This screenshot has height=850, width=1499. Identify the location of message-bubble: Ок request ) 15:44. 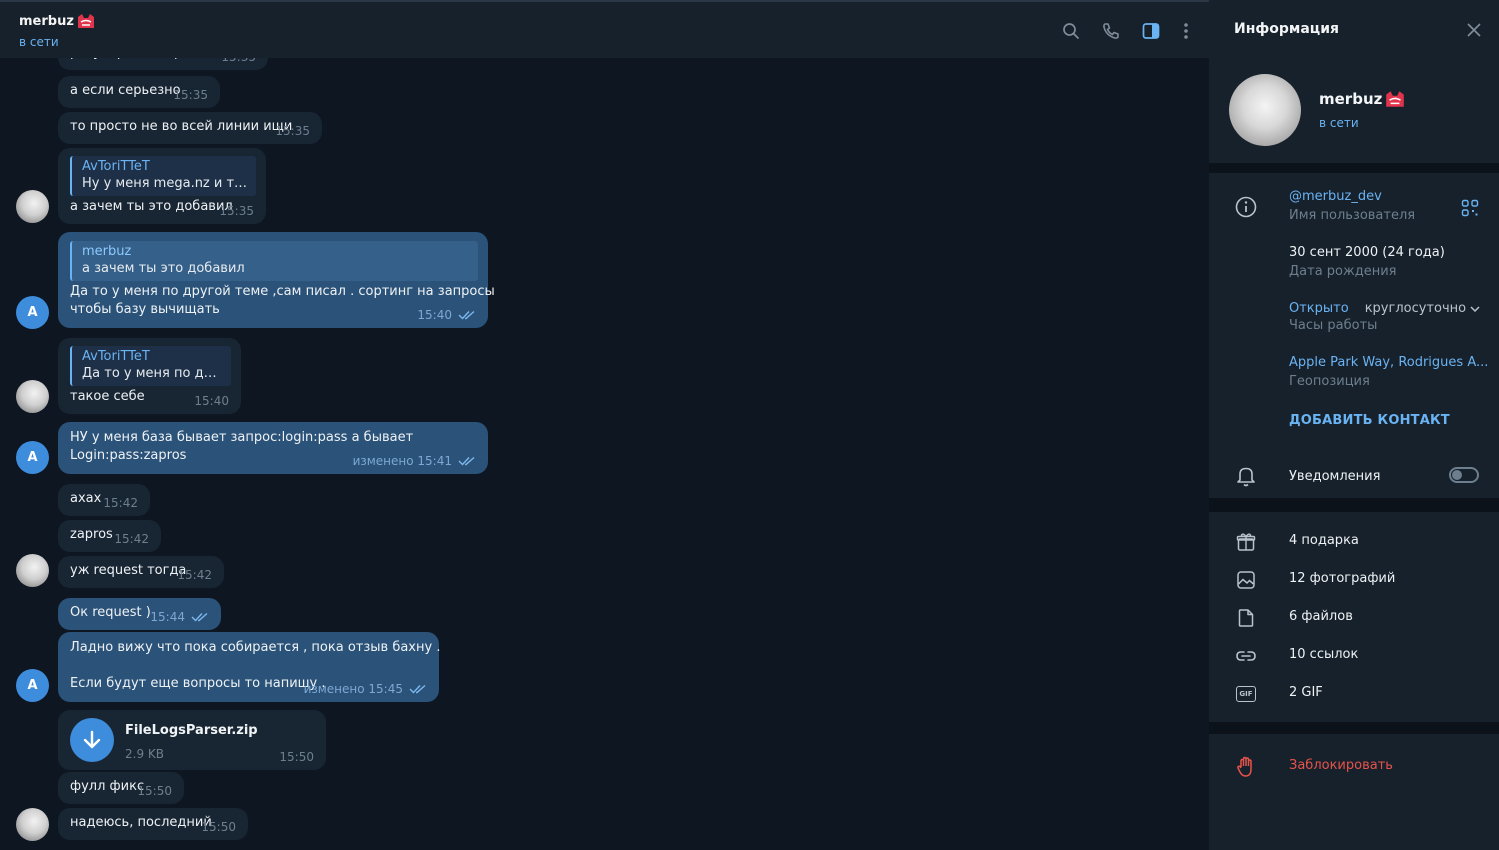
(139, 614).